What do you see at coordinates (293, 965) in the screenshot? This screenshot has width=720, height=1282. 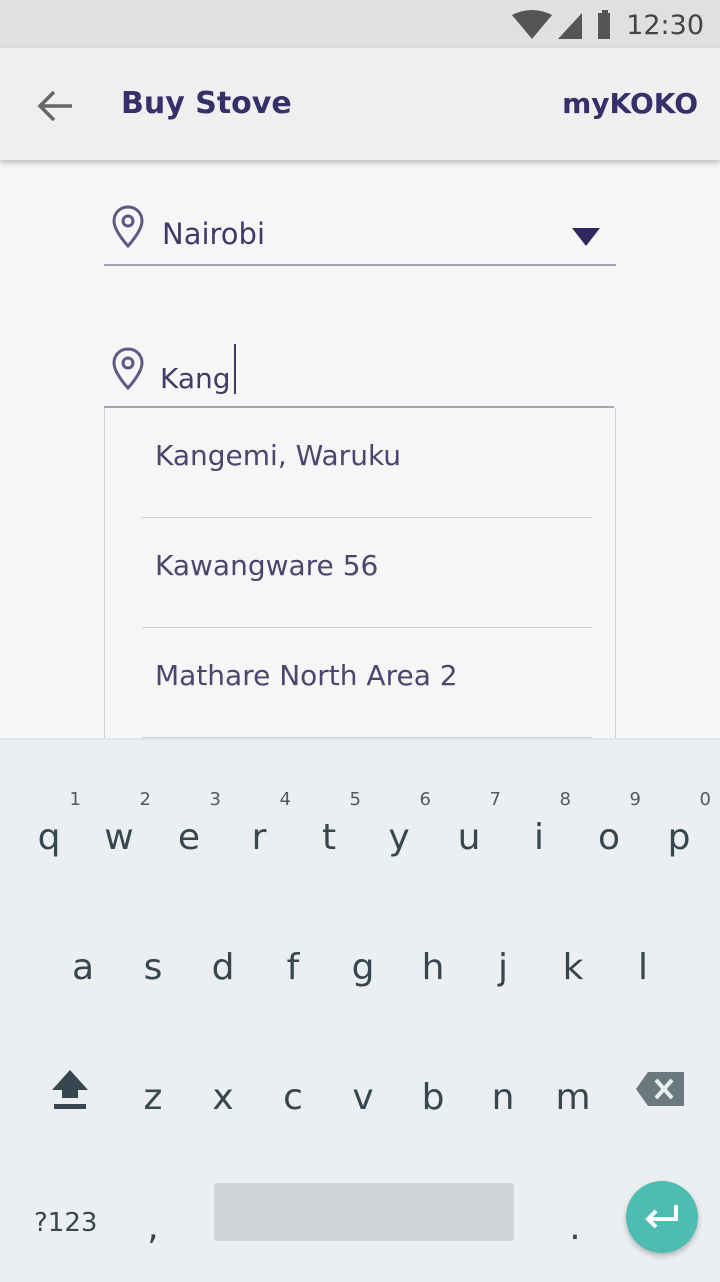 I see `key-f: f` at bounding box center [293, 965].